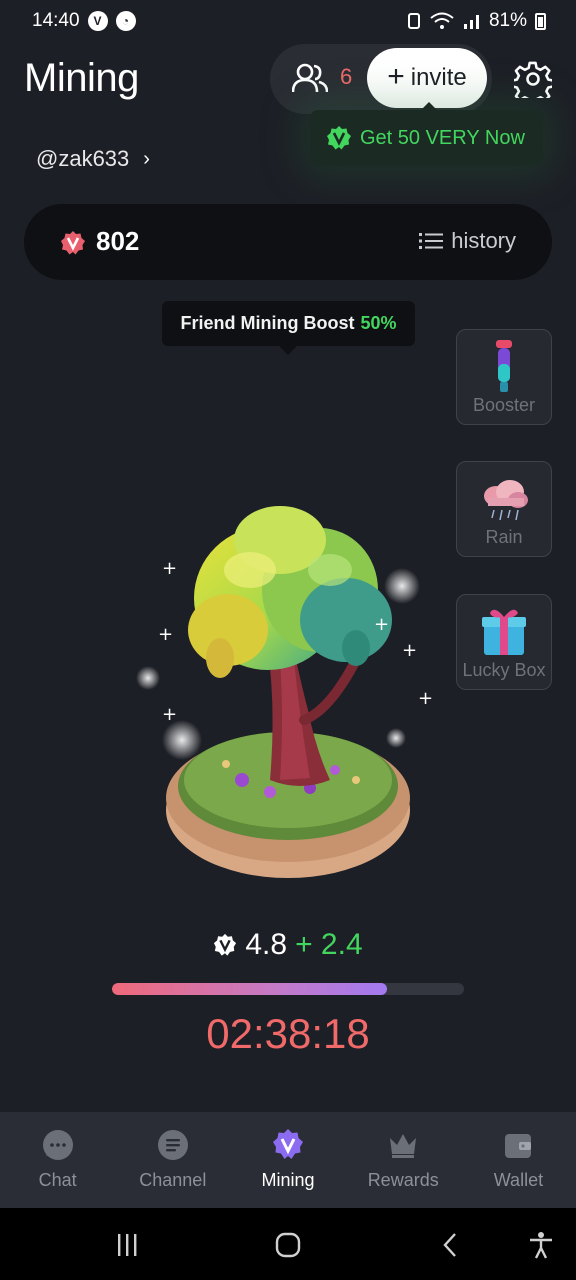 Image resolution: width=576 pixels, height=1280 pixels. I want to click on friends-count: 6, so click(346, 77).